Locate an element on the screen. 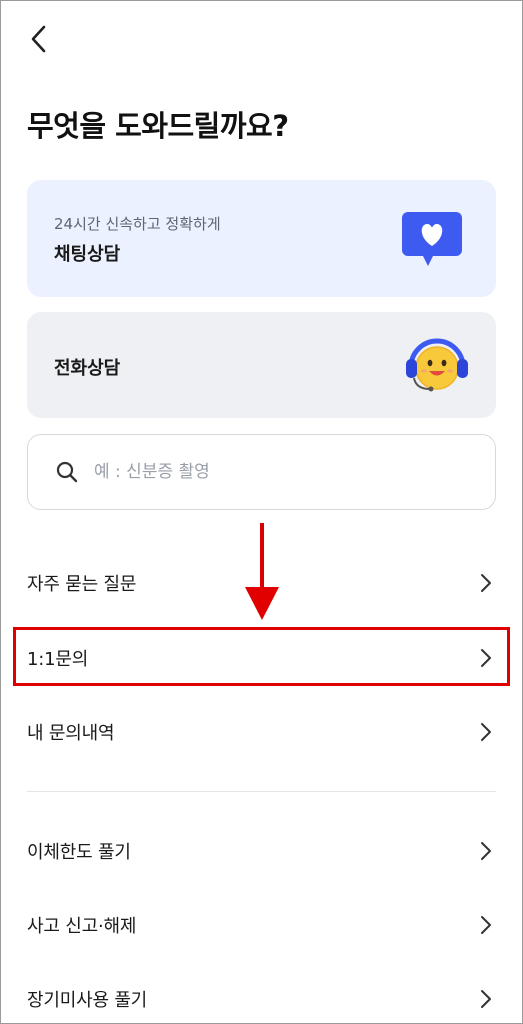  menu-item-my-inquiries: 내 문의내역 is located at coordinates (261, 732).